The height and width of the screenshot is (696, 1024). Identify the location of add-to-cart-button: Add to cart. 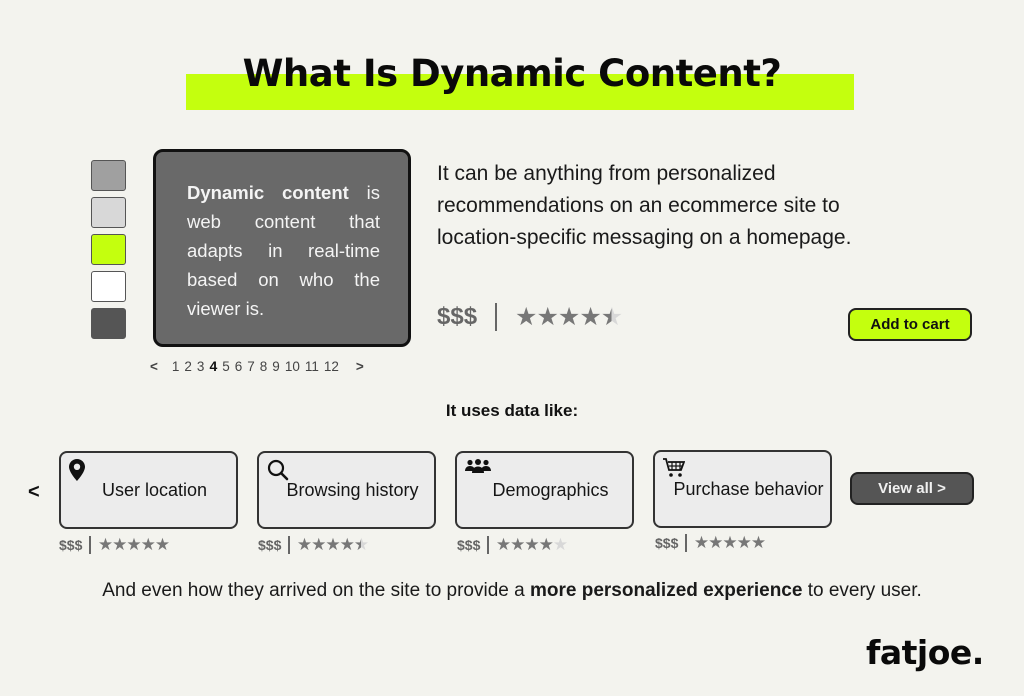
(910, 324).